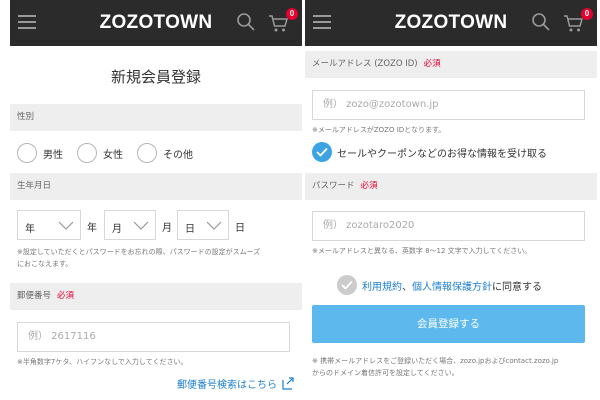 The width and height of the screenshot is (600, 400). What do you see at coordinates (385, 373) in the screenshot?
I see `footer-note-line: からのドメイン着信許可を設定してください。` at bounding box center [385, 373].